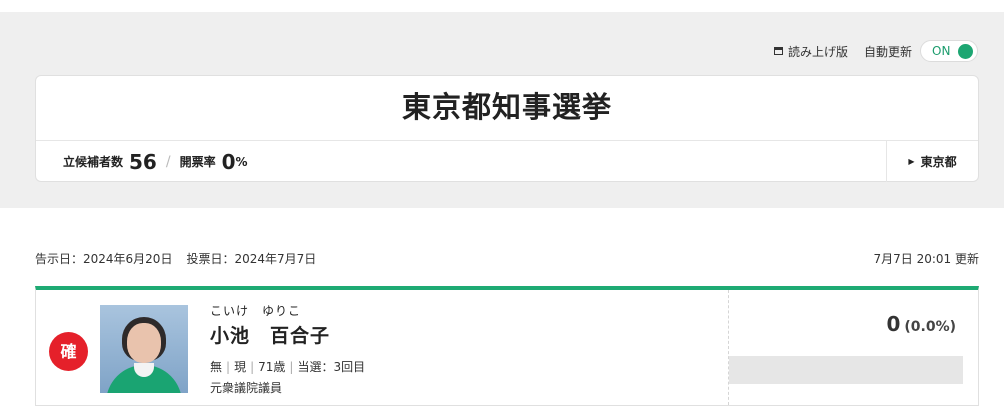 Image resolution: width=1004 pixels, height=411 pixels. Describe the element at coordinates (288, 367) in the screenshot. I see `candidate-meta: 無 | 現 | 71歳 | 当選：3回目` at that location.